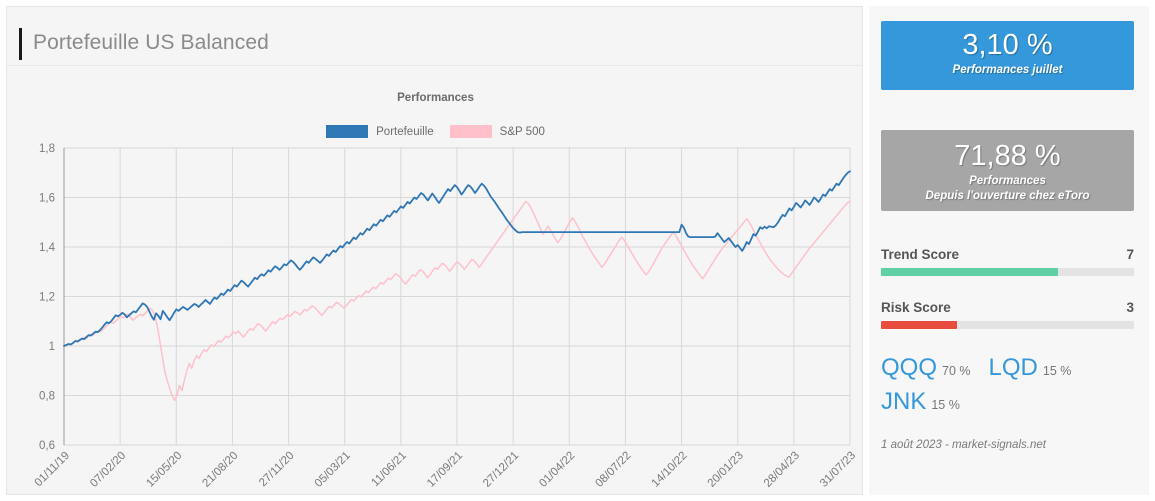 The width and height of the screenshot is (1155, 501). I want to click on footer-source-note: 1 août 2023 - market-signals.net, so click(963, 445).